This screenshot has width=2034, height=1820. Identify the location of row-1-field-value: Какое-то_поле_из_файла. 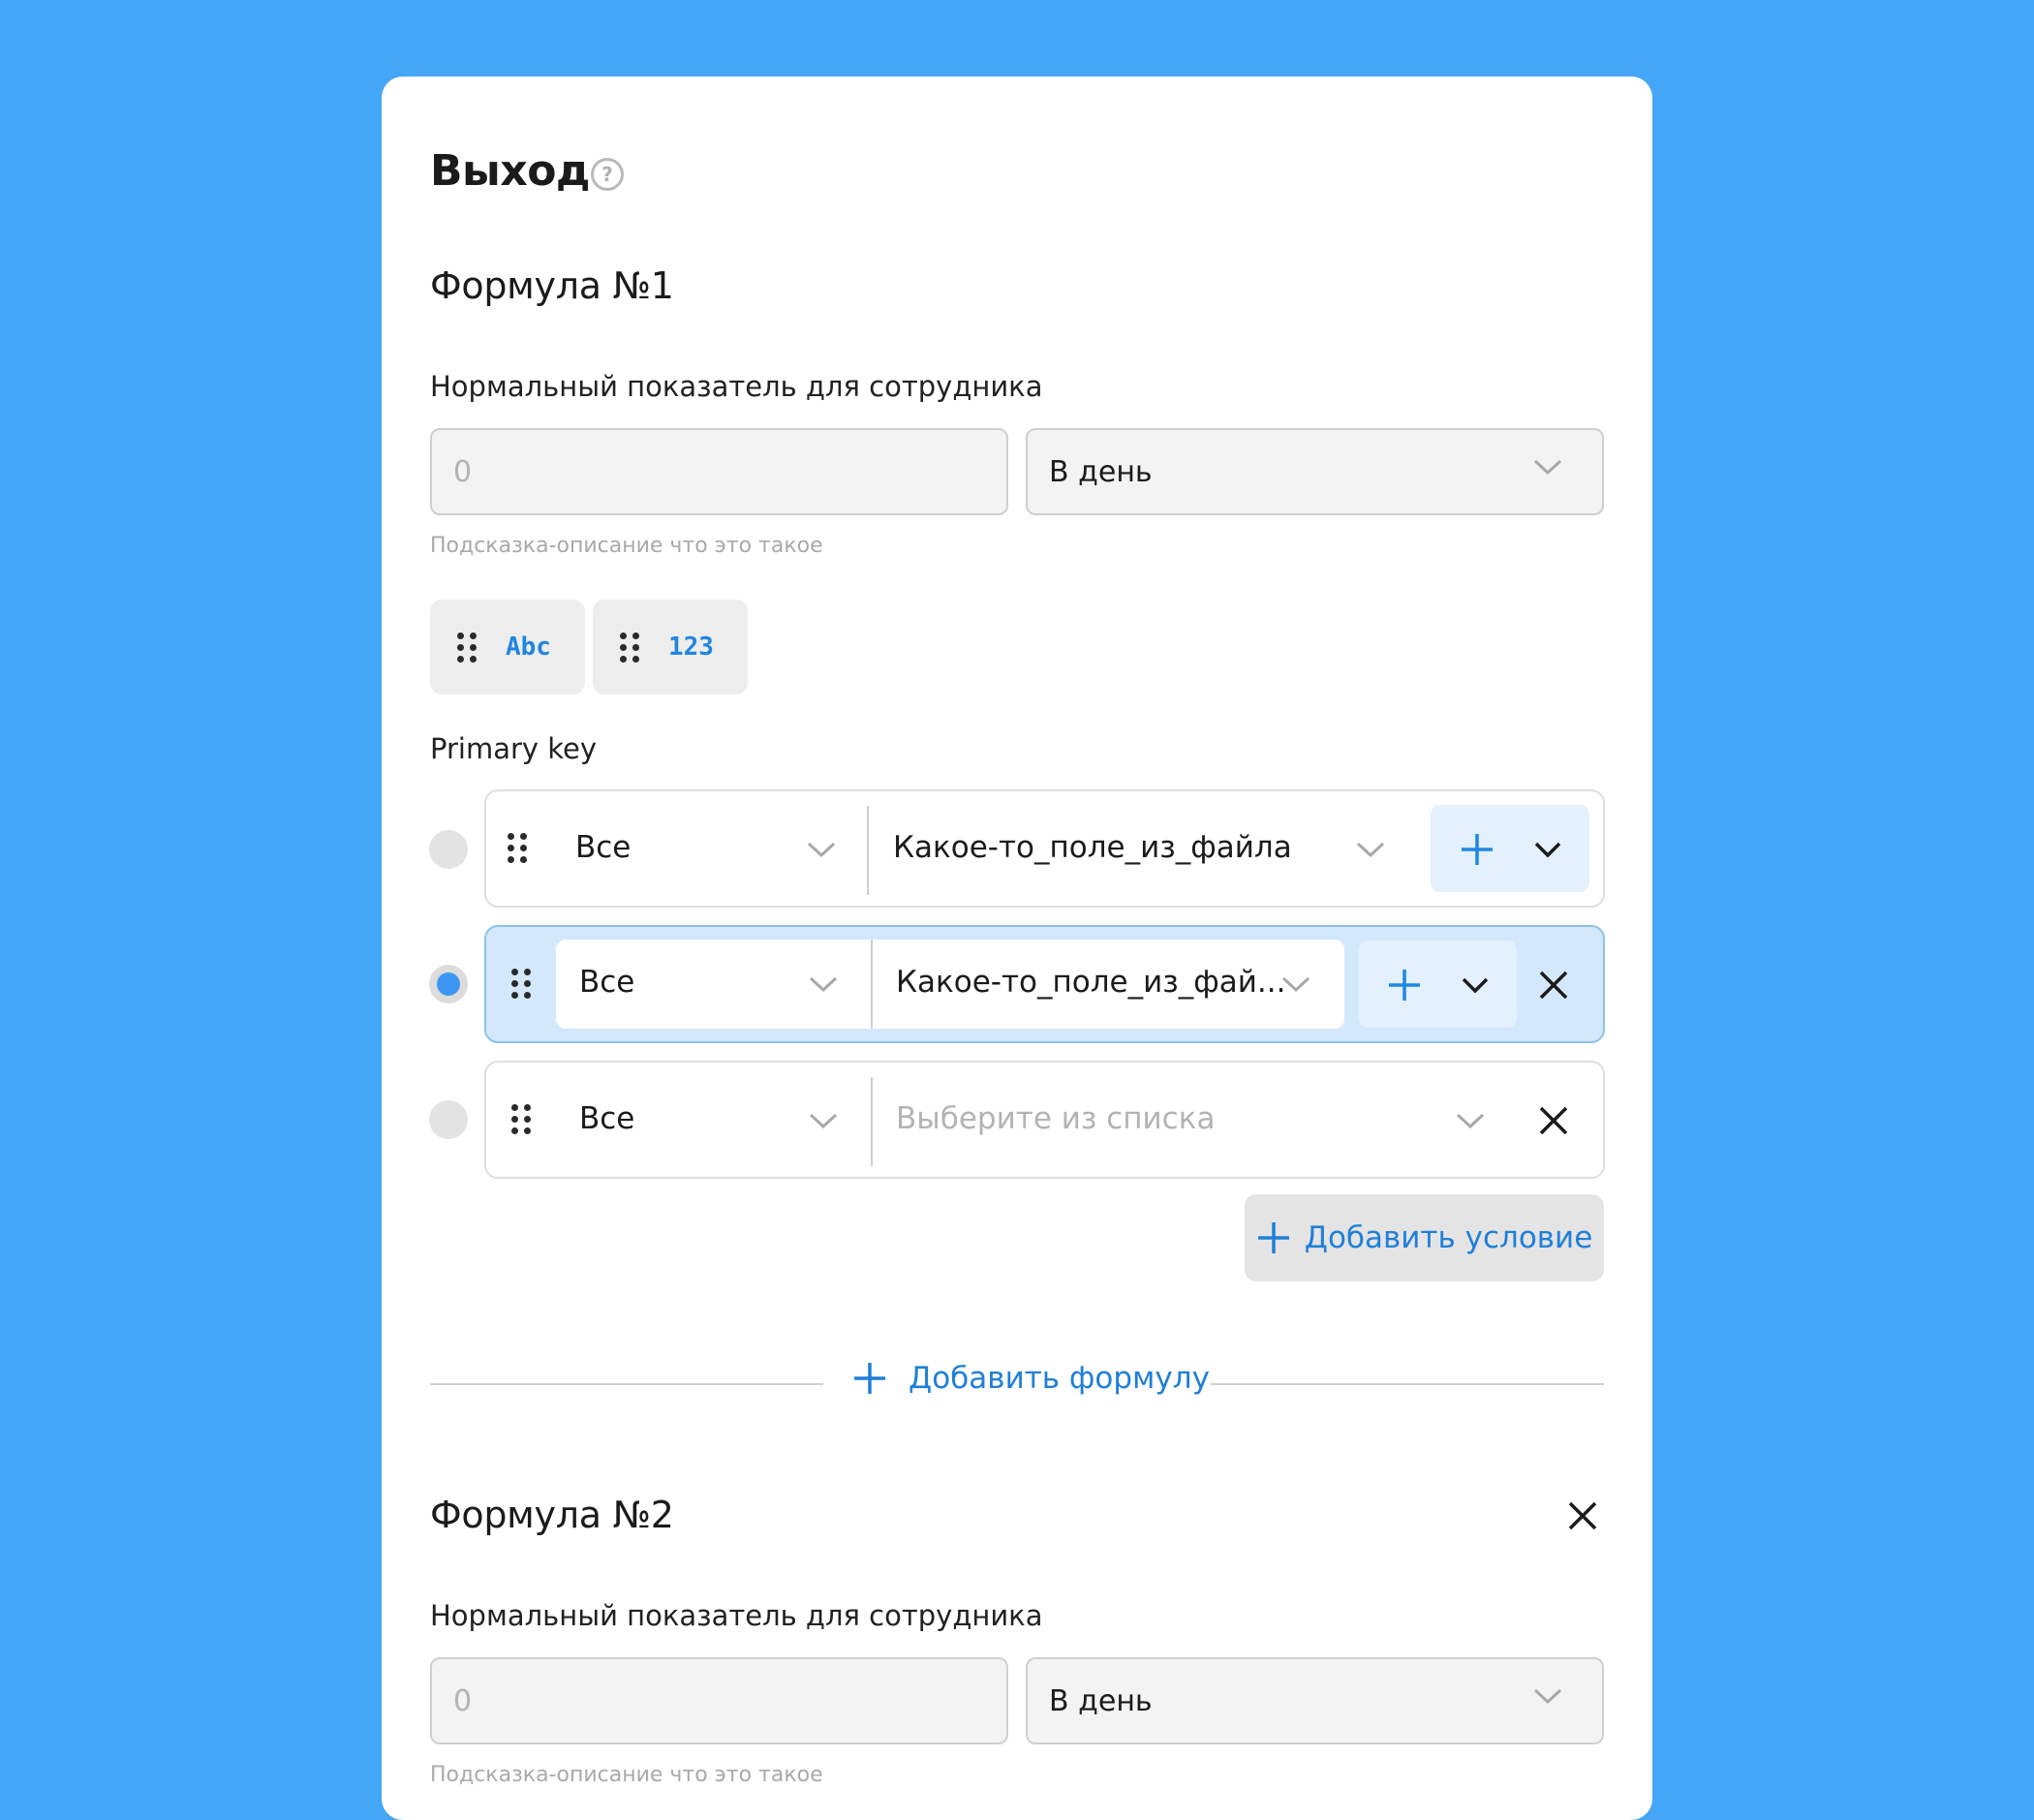
(1092, 847).